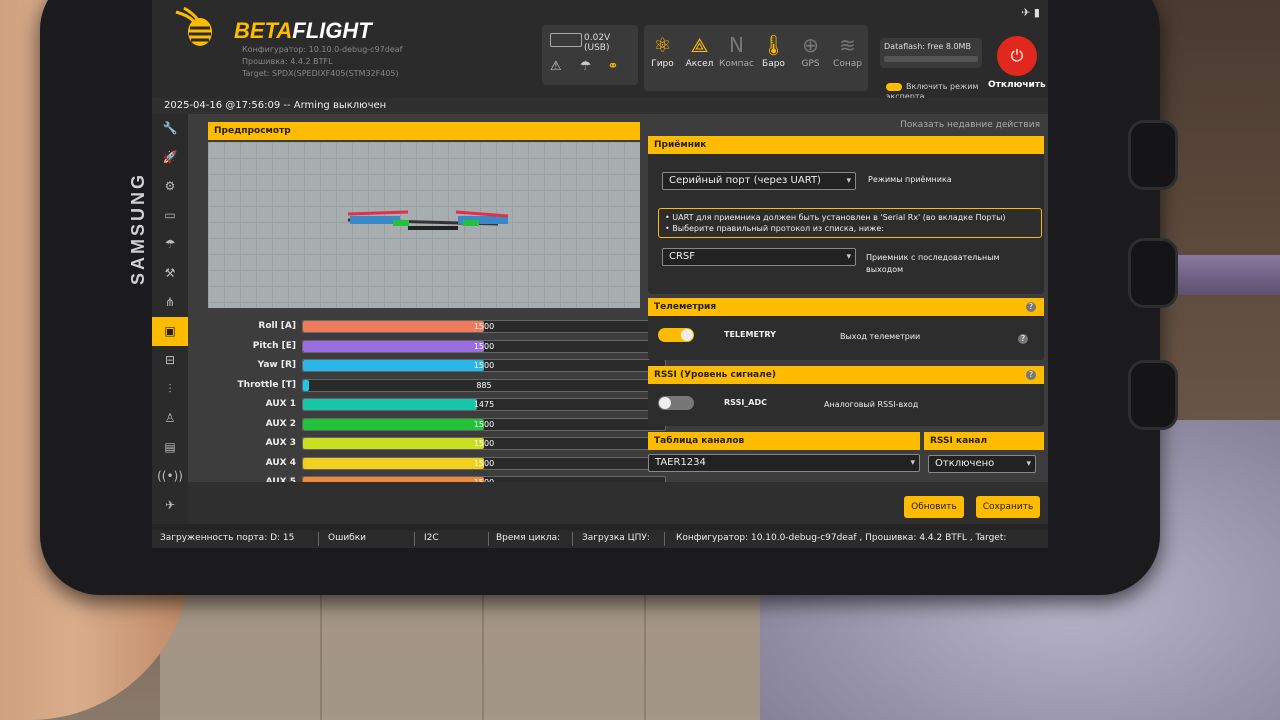 The width and height of the screenshot is (1280, 720). I want to click on channel-label: AUX 3, so click(280, 443).